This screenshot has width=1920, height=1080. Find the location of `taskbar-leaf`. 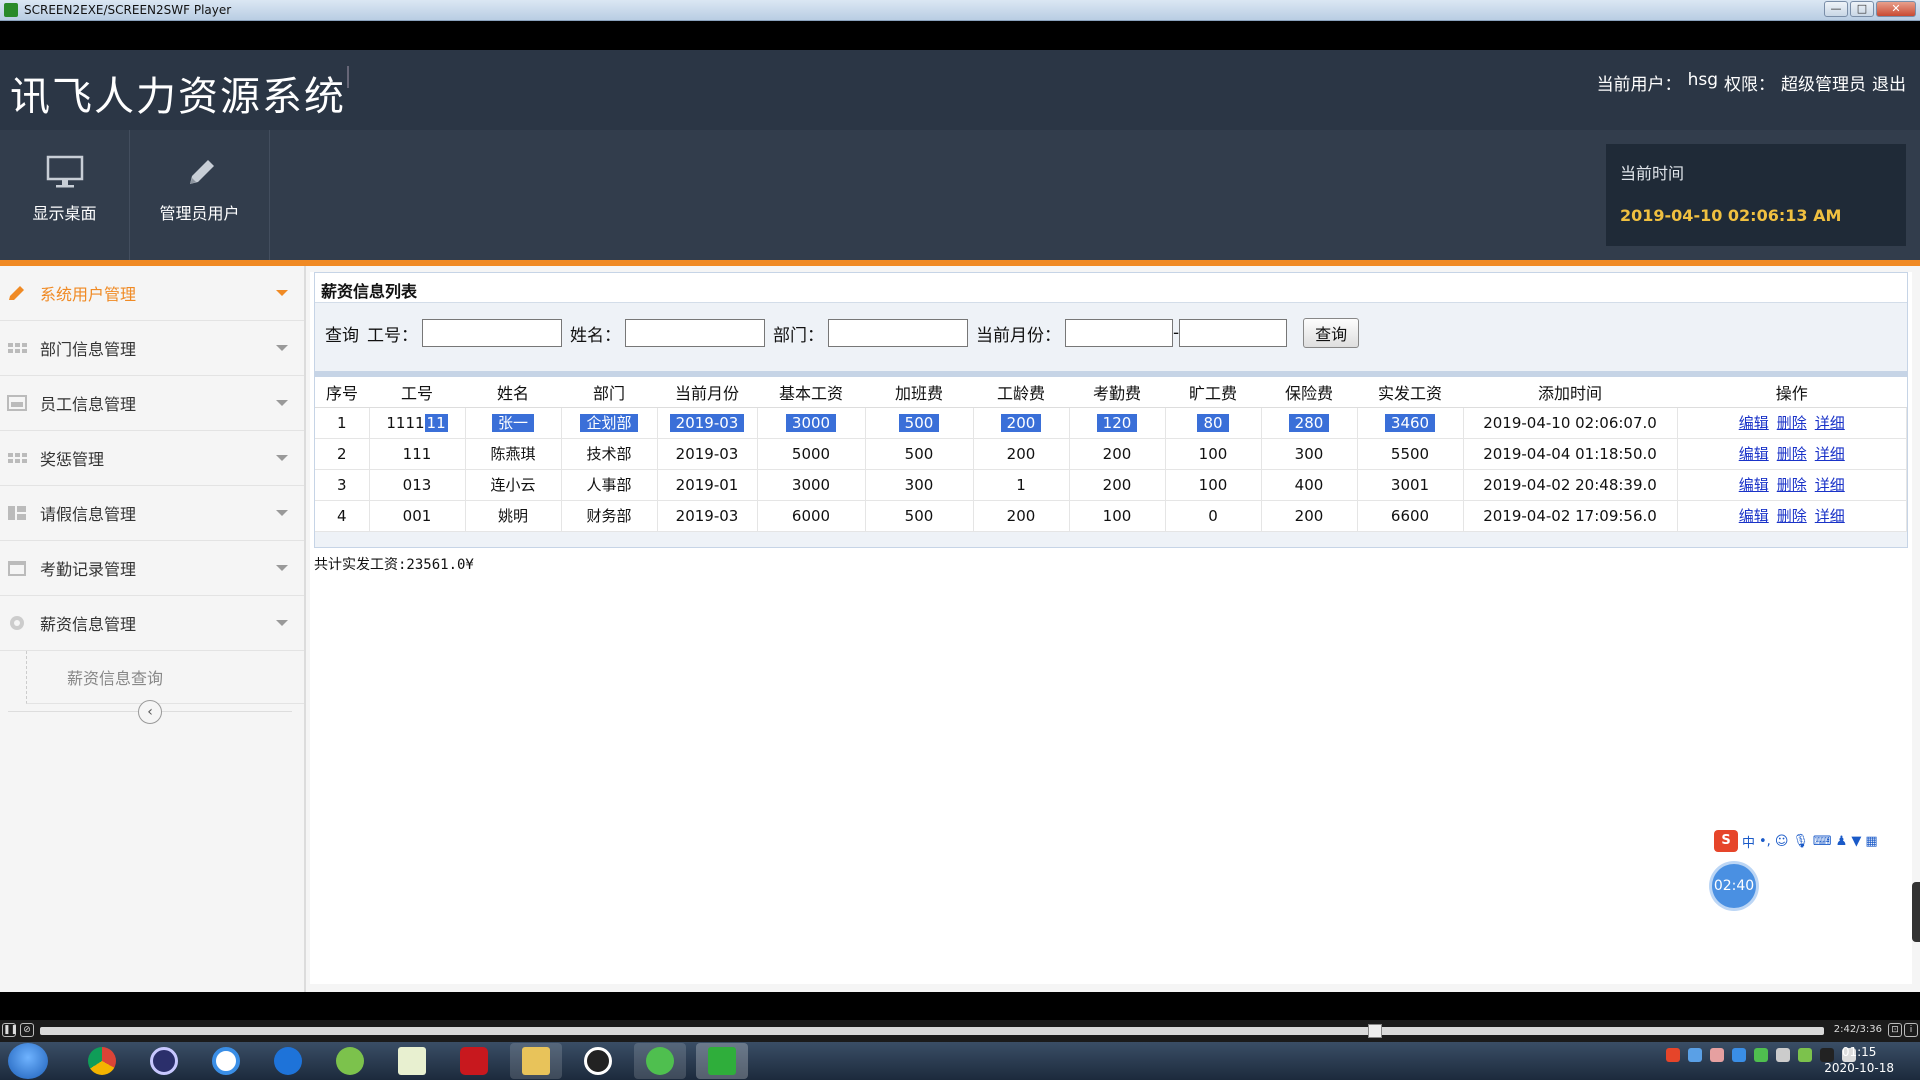

taskbar-leaf is located at coordinates (350, 1061).